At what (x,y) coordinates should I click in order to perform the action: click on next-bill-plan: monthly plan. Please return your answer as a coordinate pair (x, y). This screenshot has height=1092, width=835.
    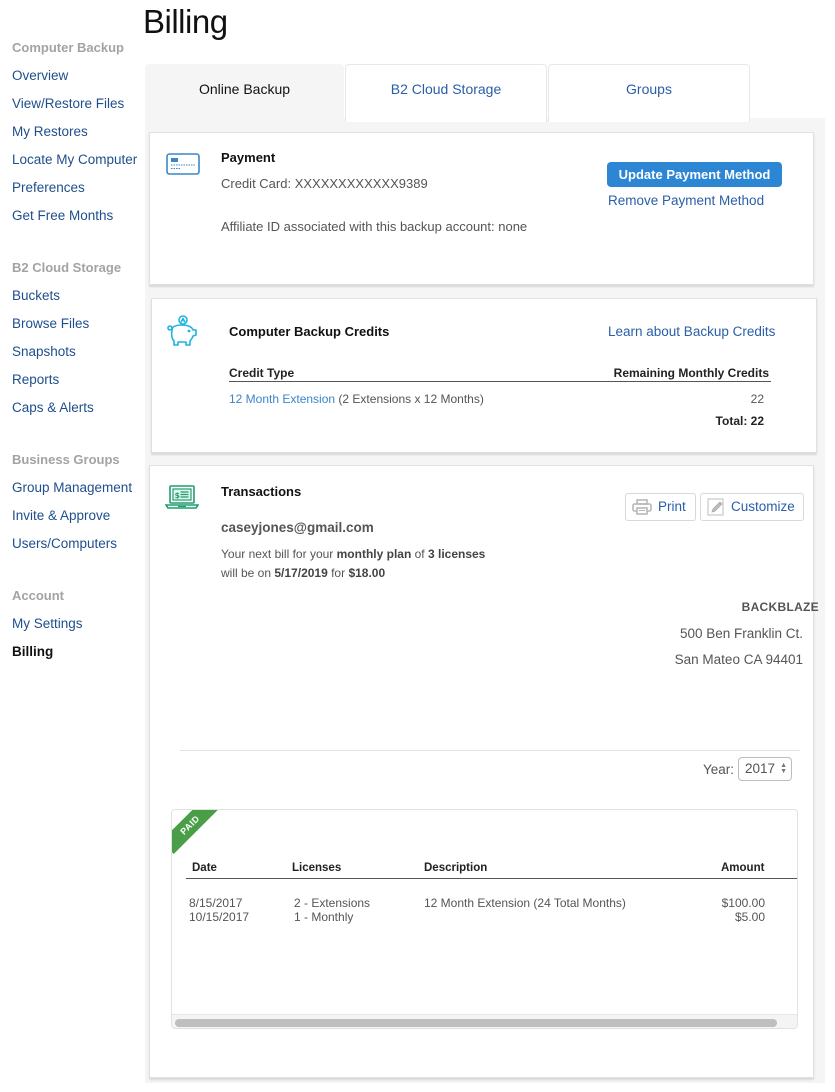
    Looking at the image, I should click on (374, 554).